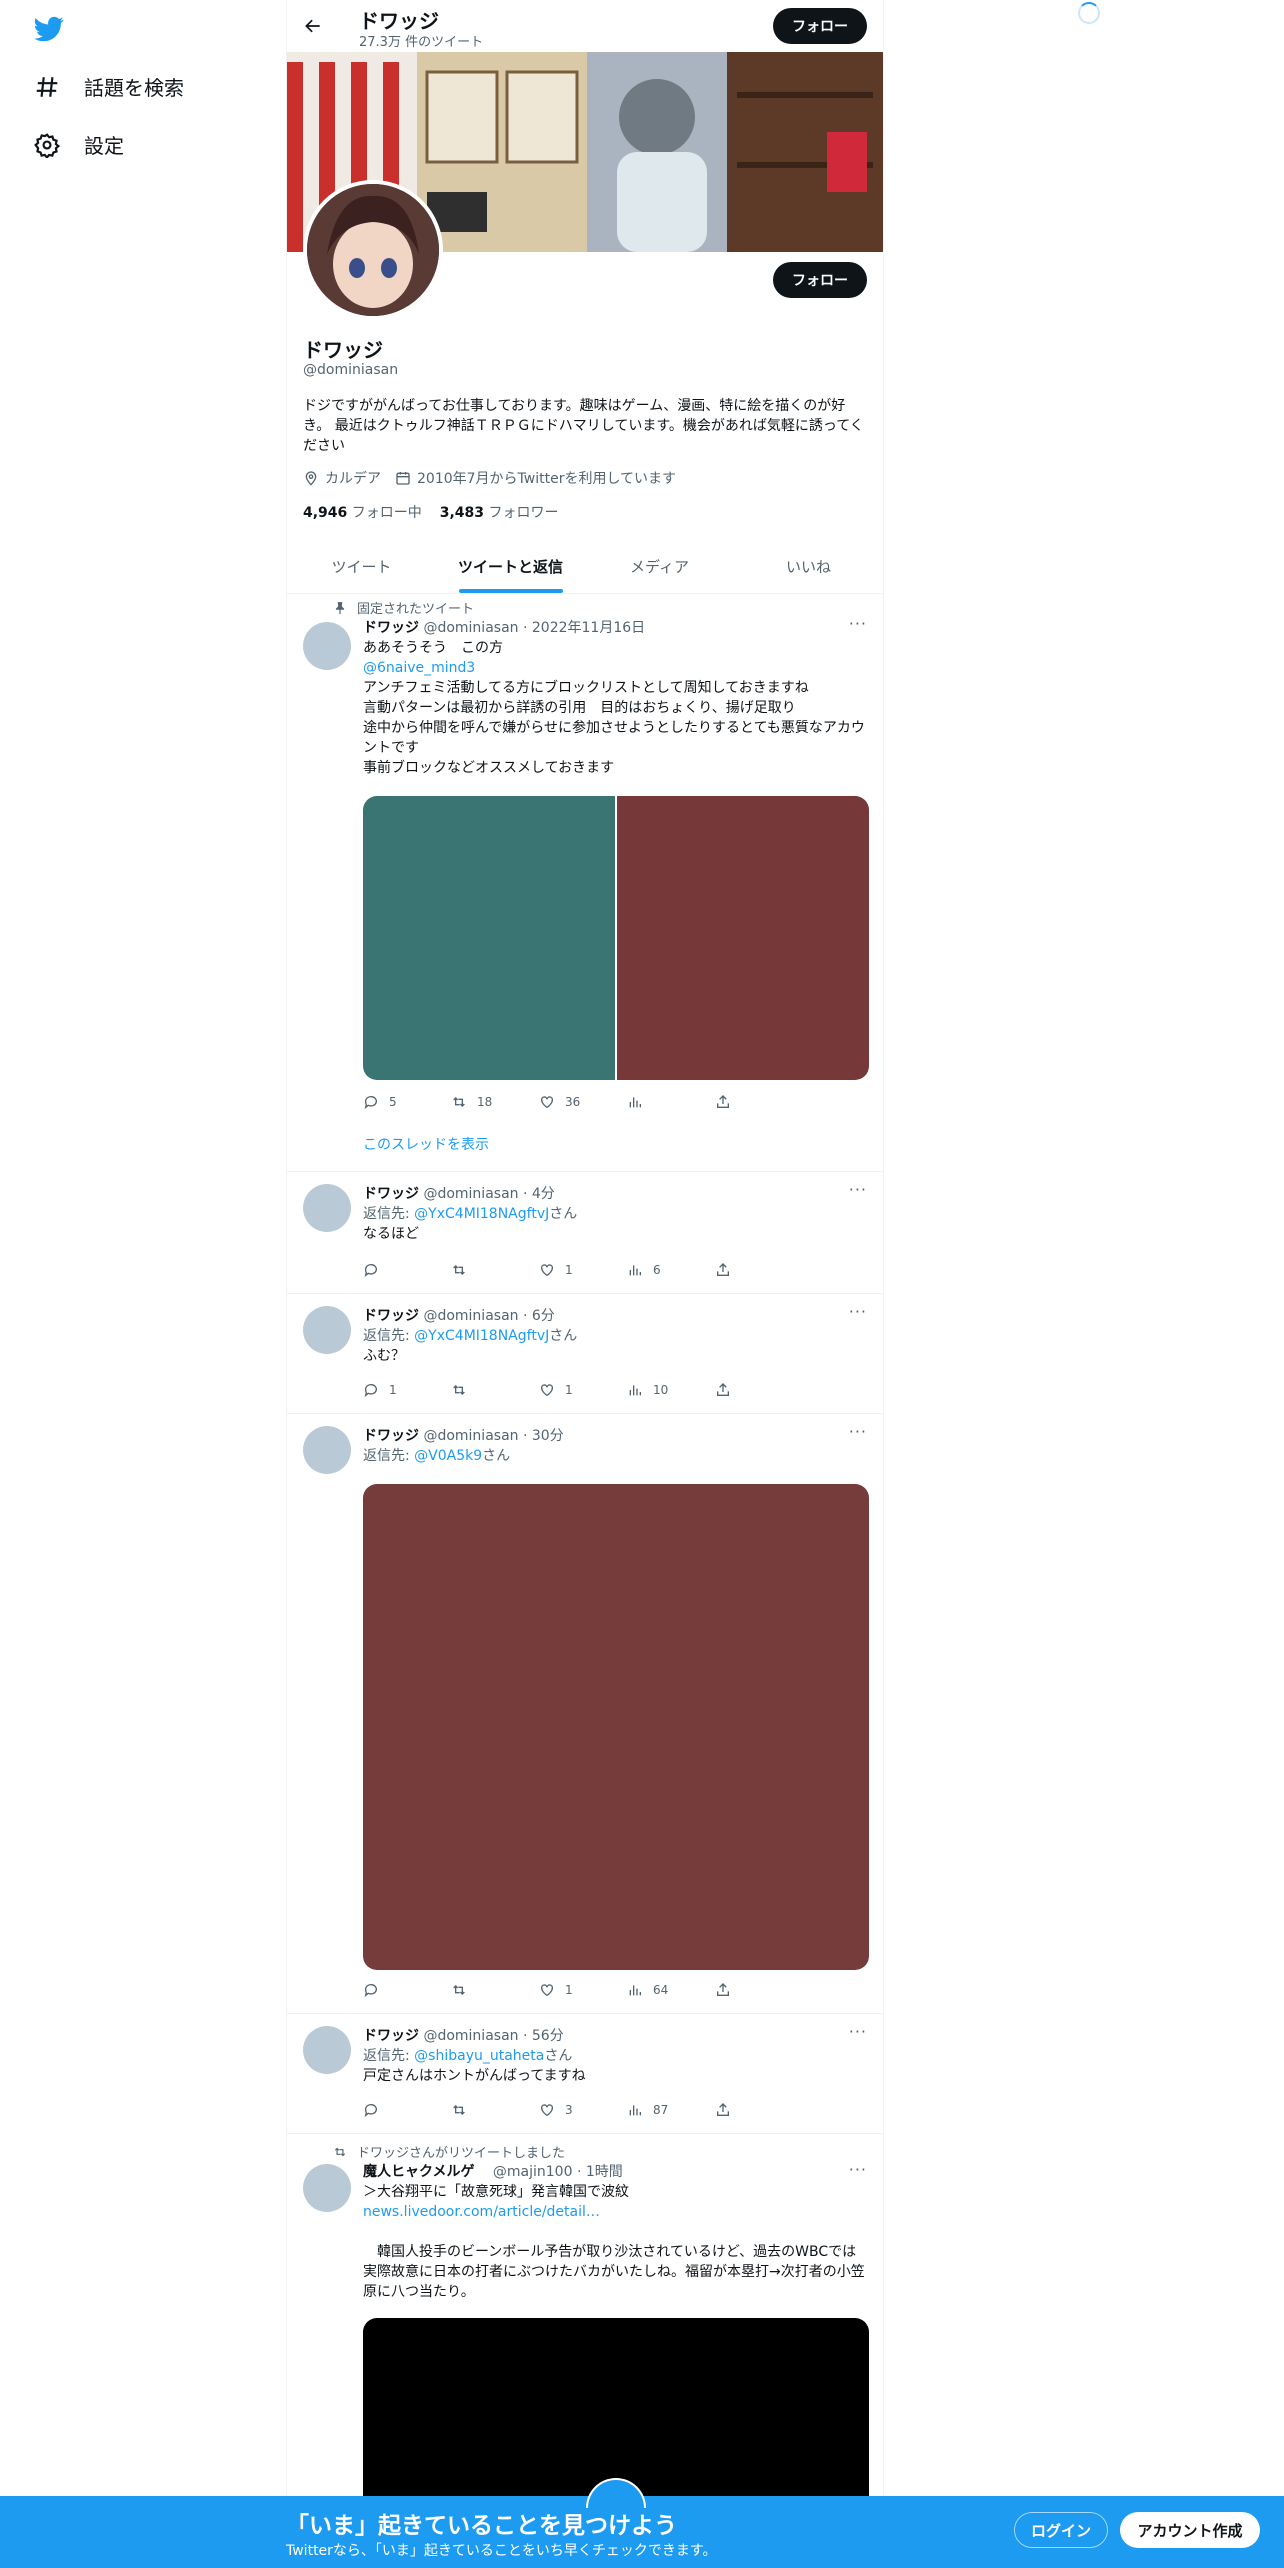 The height and width of the screenshot is (2568, 1284). I want to click on back-arrow-icon, so click(313, 26).